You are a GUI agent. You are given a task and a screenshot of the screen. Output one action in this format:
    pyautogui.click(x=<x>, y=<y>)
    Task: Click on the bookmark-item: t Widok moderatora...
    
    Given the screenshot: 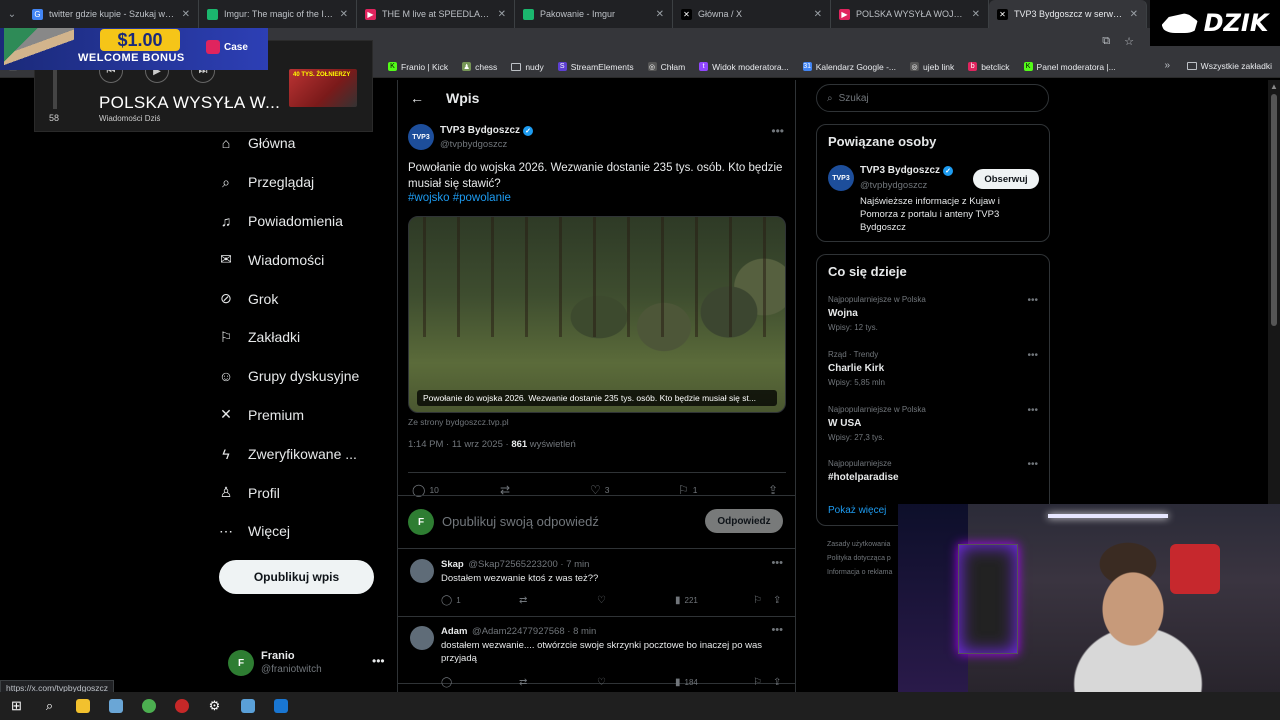 What is the action you would take?
    pyautogui.click(x=744, y=67)
    